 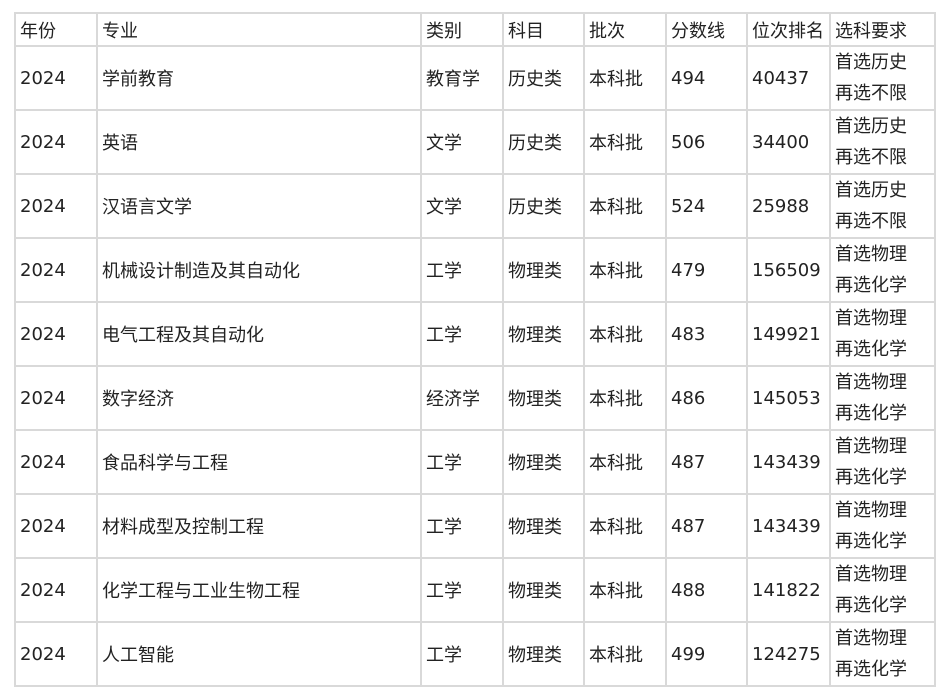 I want to click on table-row: 2024 电气工程及其自动化 工学 物理类 本科批 483 149921 首选物理 再选化学, so click(x=475, y=334).